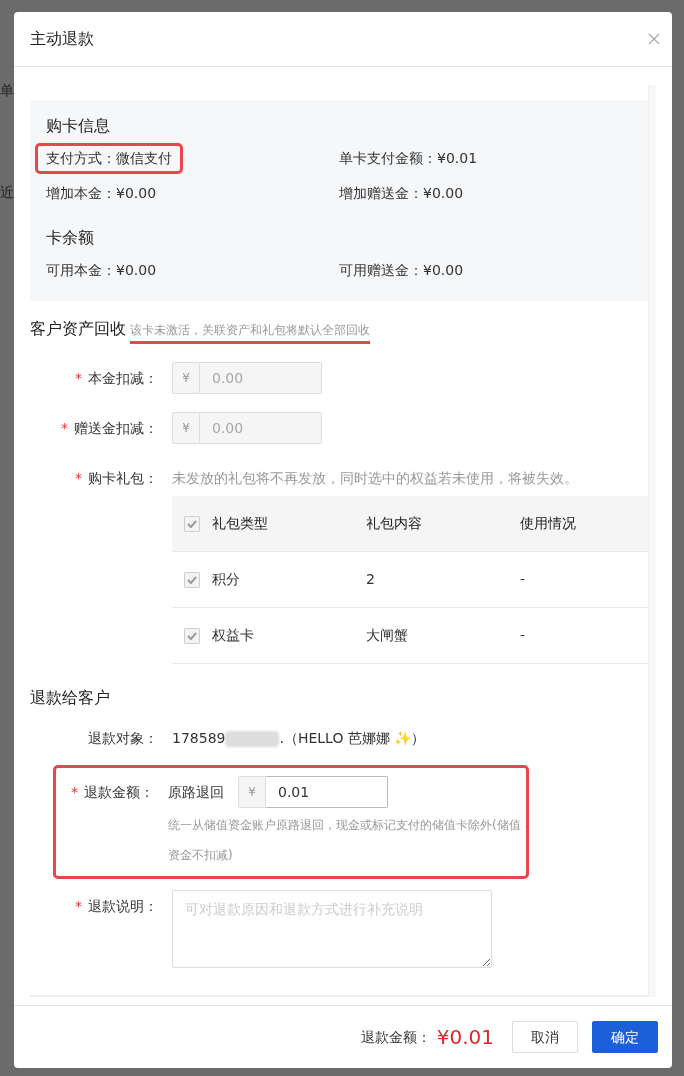 The width and height of the screenshot is (684, 1076). What do you see at coordinates (395, 1037) in the screenshot?
I see `total-label: 退款金额：` at bounding box center [395, 1037].